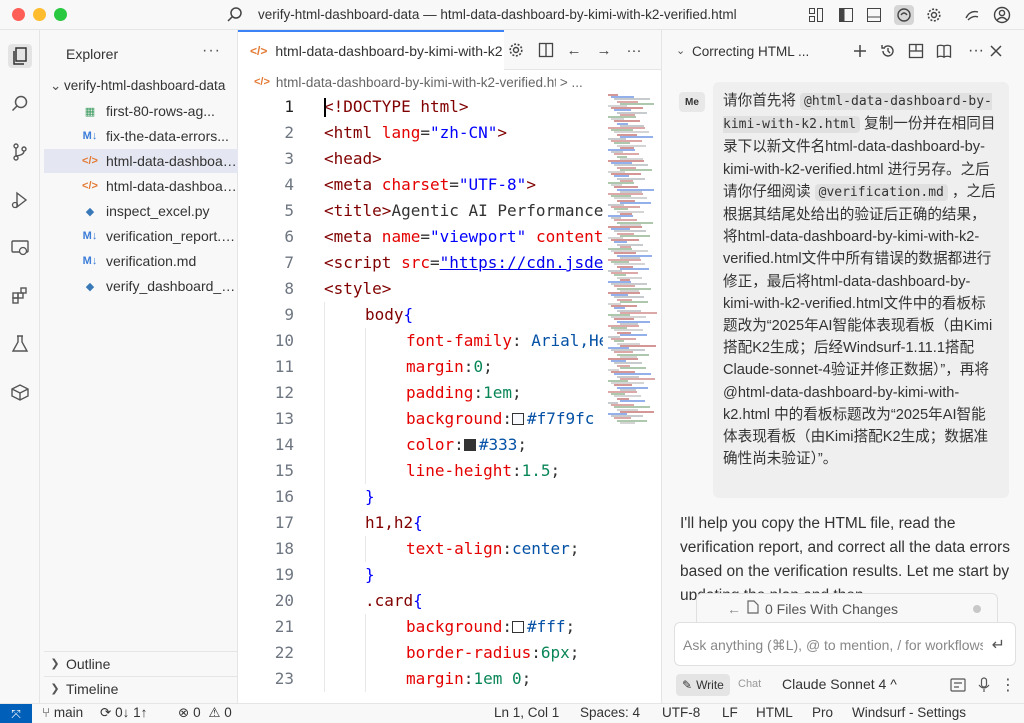  I want to click on chat-mode-button: Chat, so click(749, 684).